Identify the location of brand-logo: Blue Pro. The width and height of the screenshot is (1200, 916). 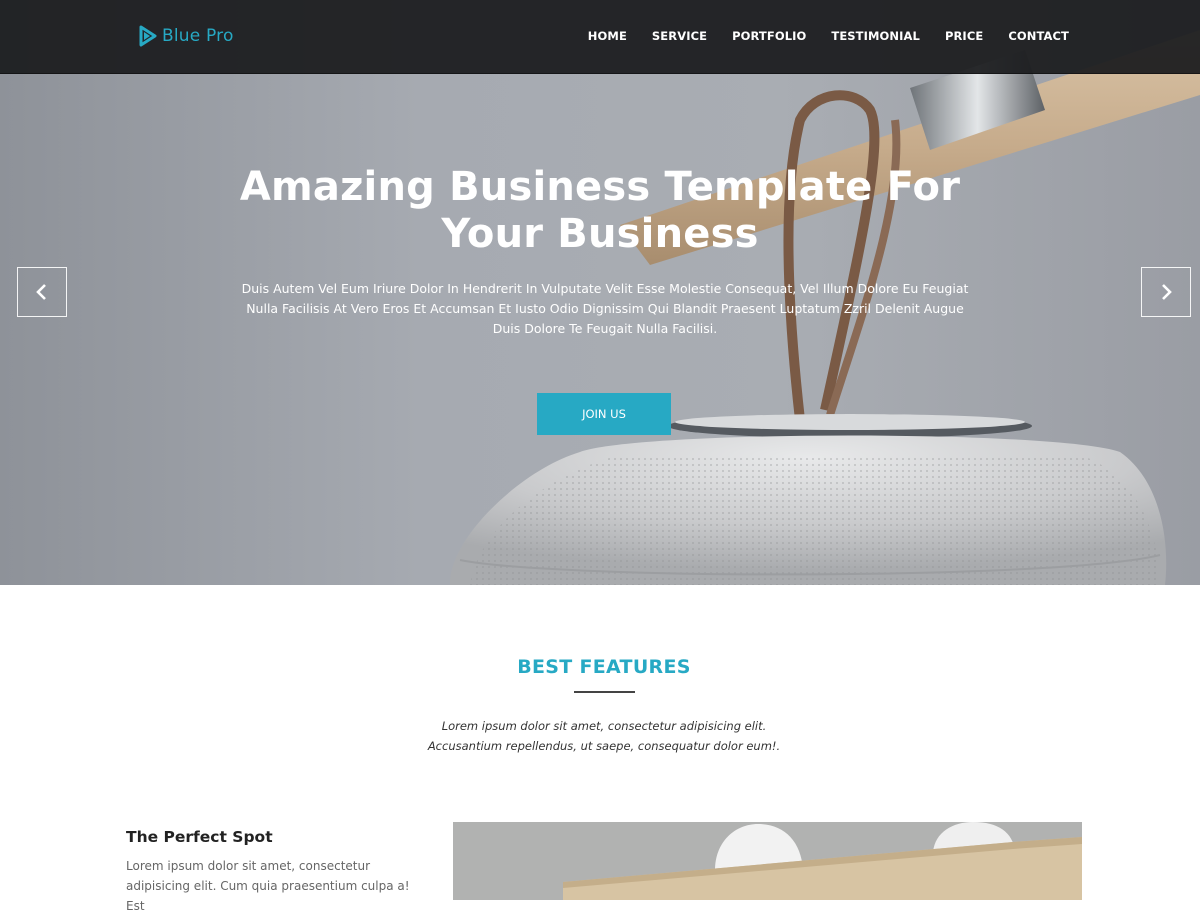
(186, 36).